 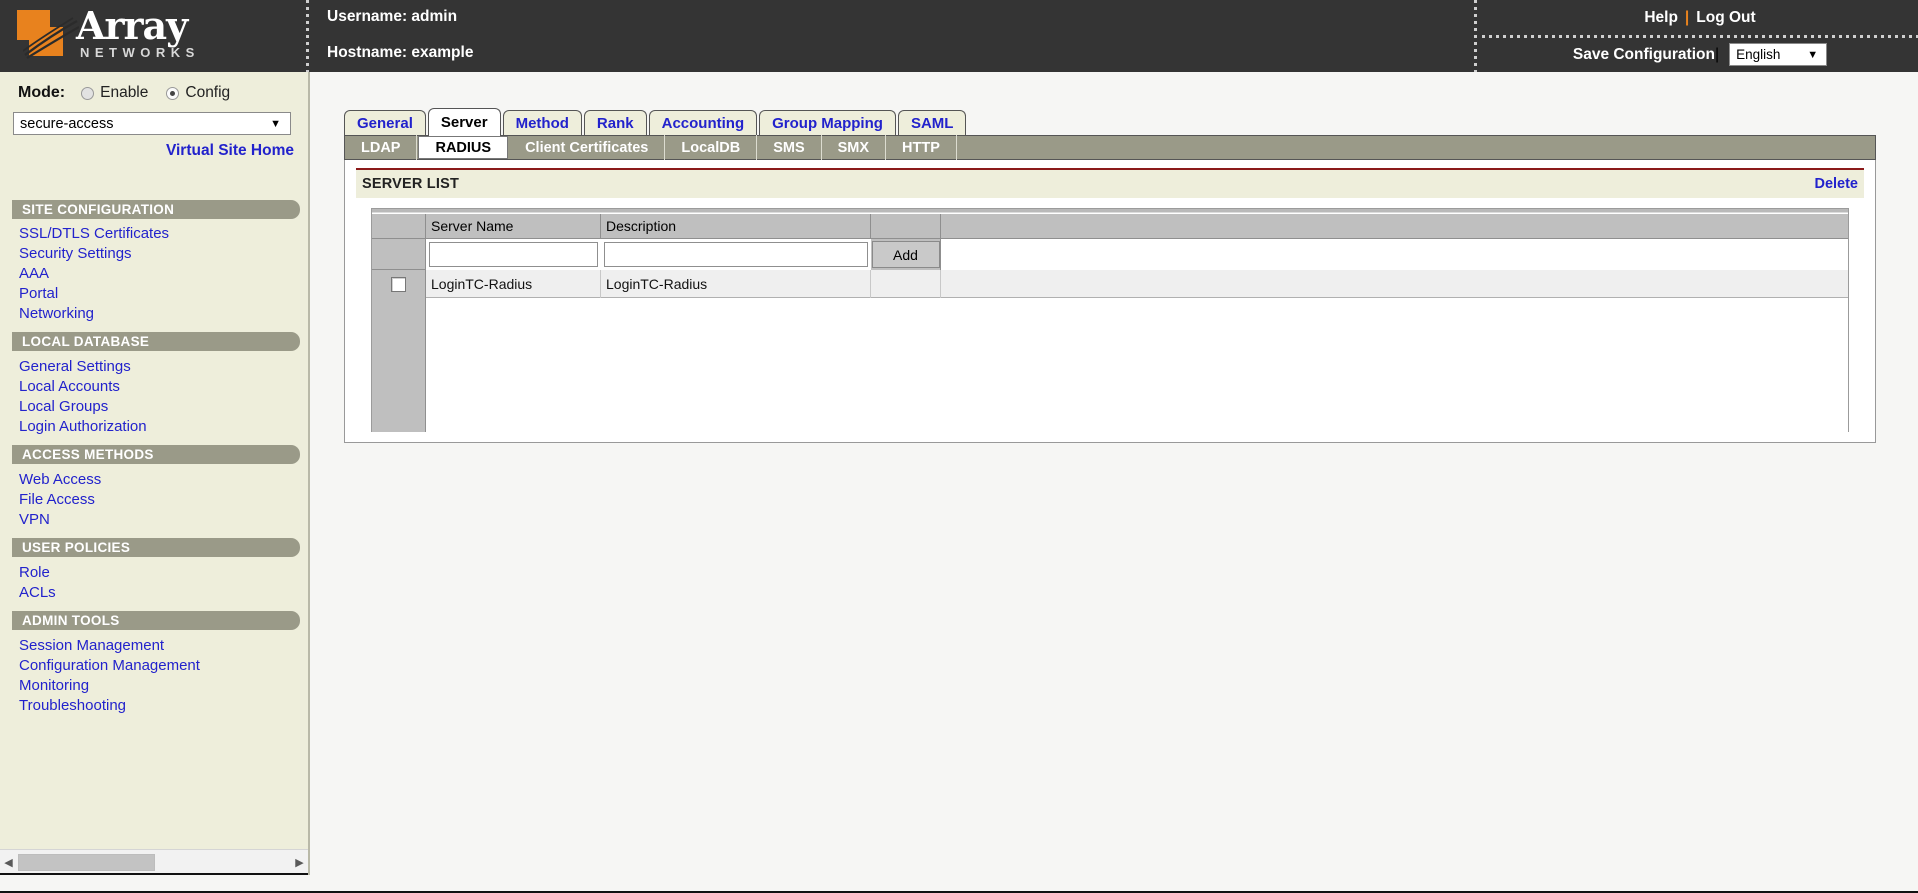 I want to click on table-new-entry-row: Add, so click(x=1110, y=254).